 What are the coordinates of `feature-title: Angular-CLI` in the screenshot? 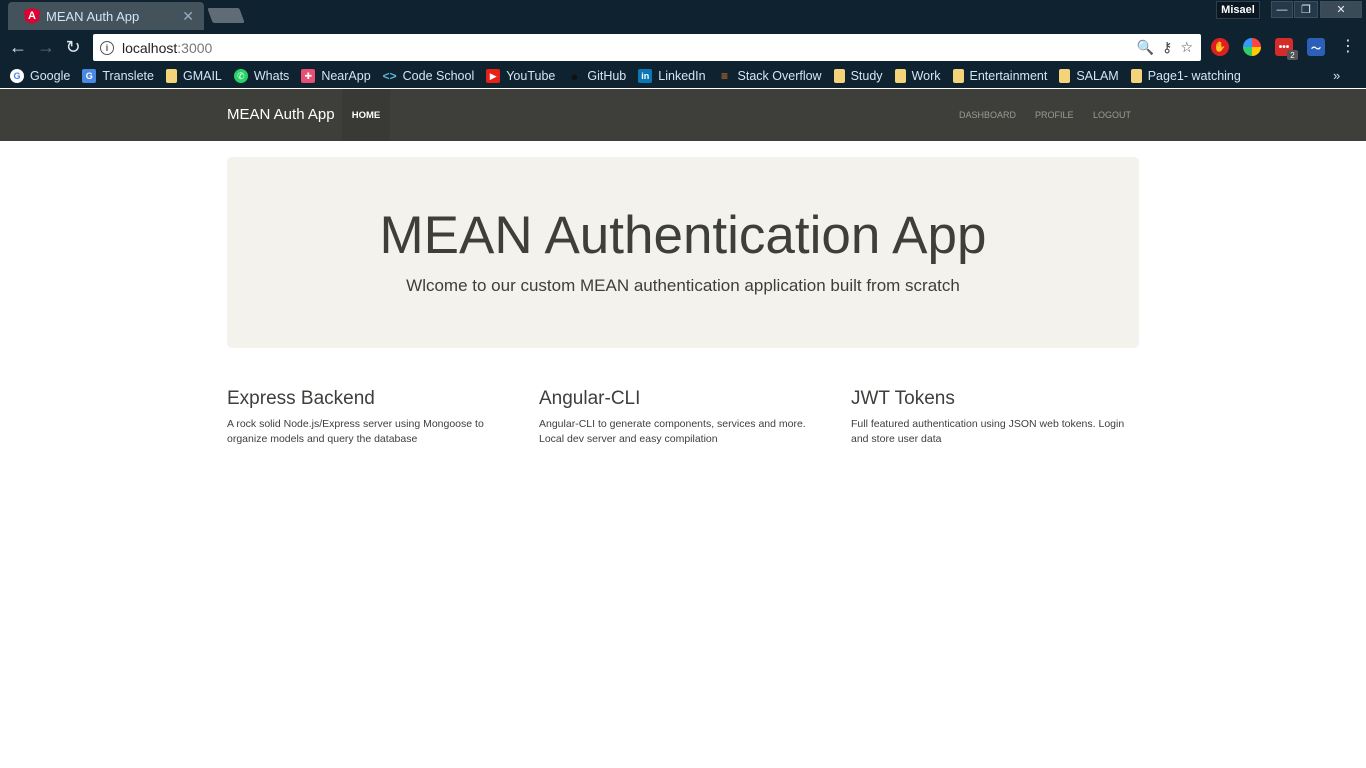 It's located at (590, 398).